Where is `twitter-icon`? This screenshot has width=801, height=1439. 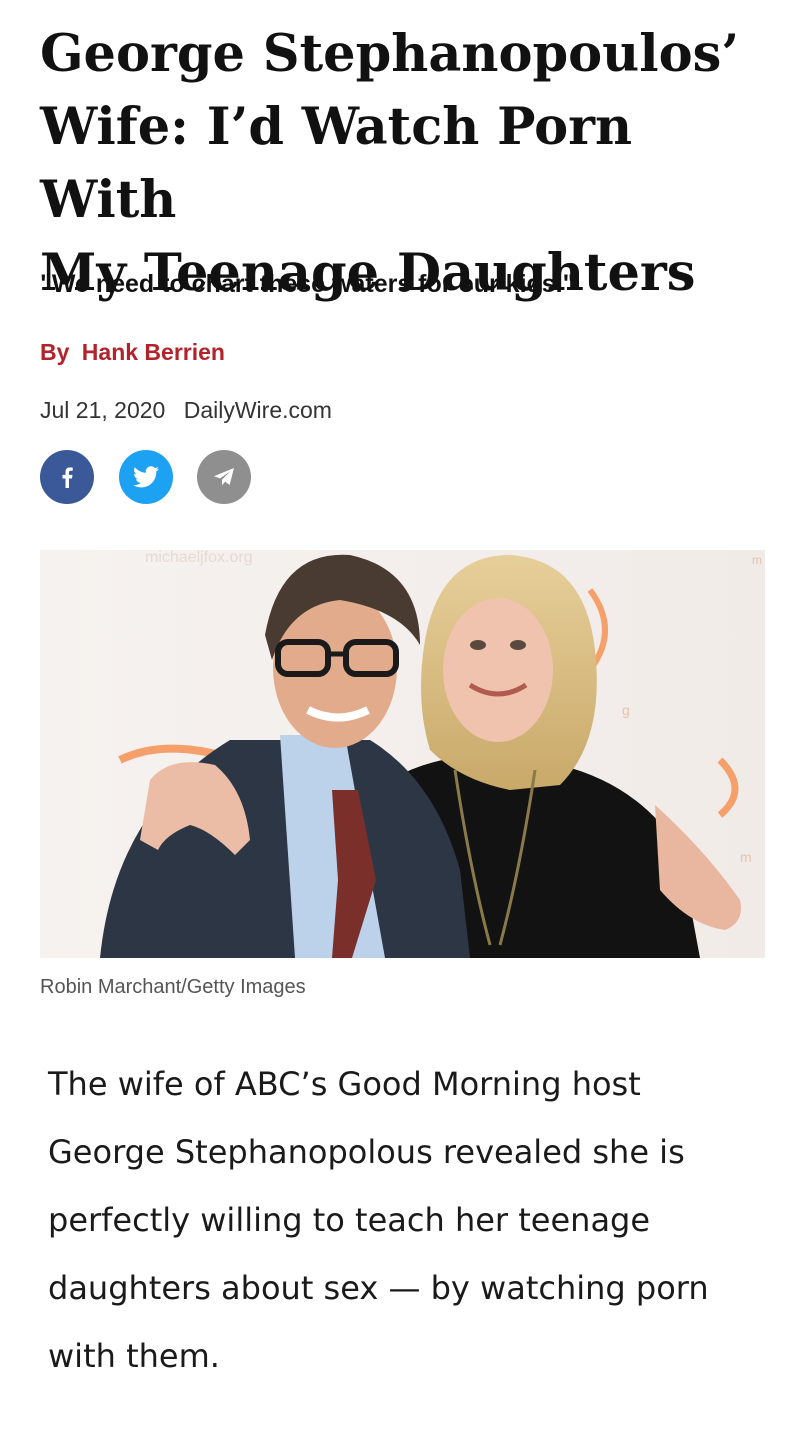 twitter-icon is located at coordinates (146, 477).